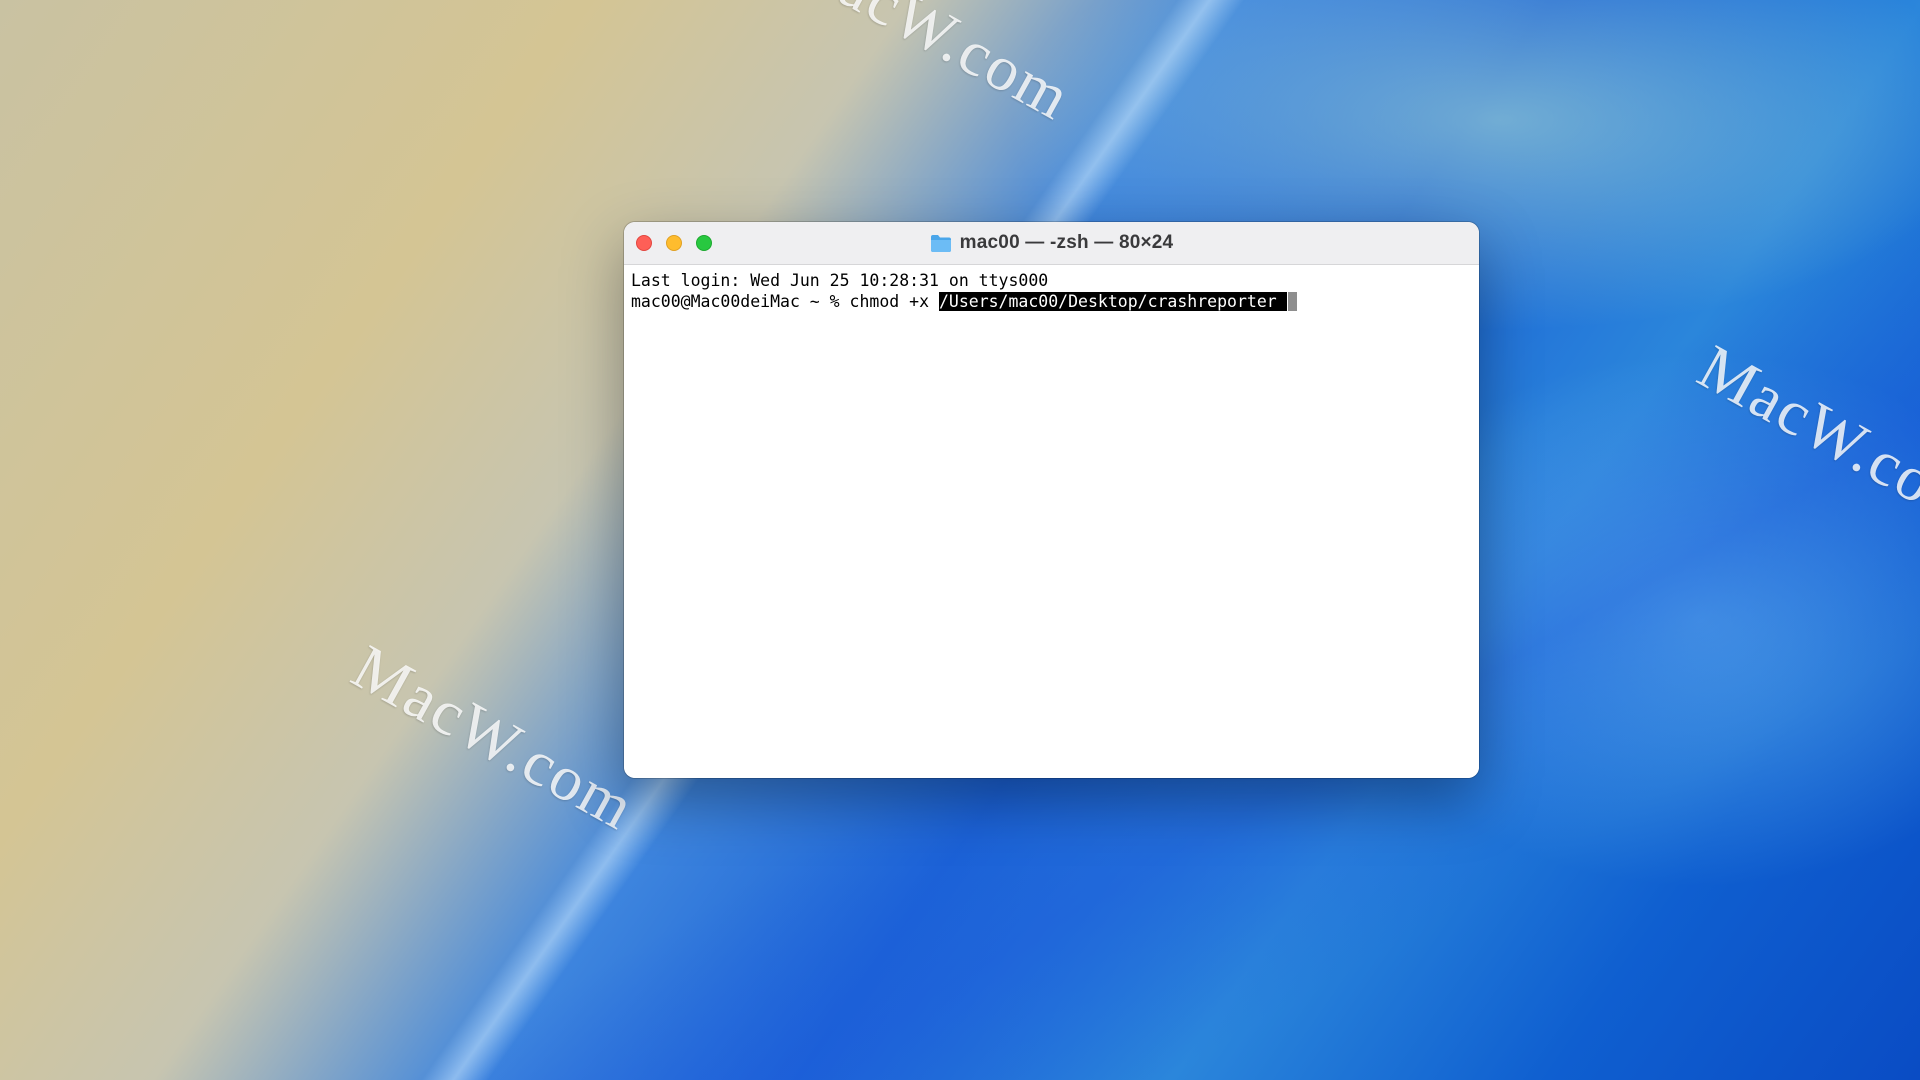  I want to click on selected-path: /Users/mac00/Desktop/crashreporter, so click(1112, 301).